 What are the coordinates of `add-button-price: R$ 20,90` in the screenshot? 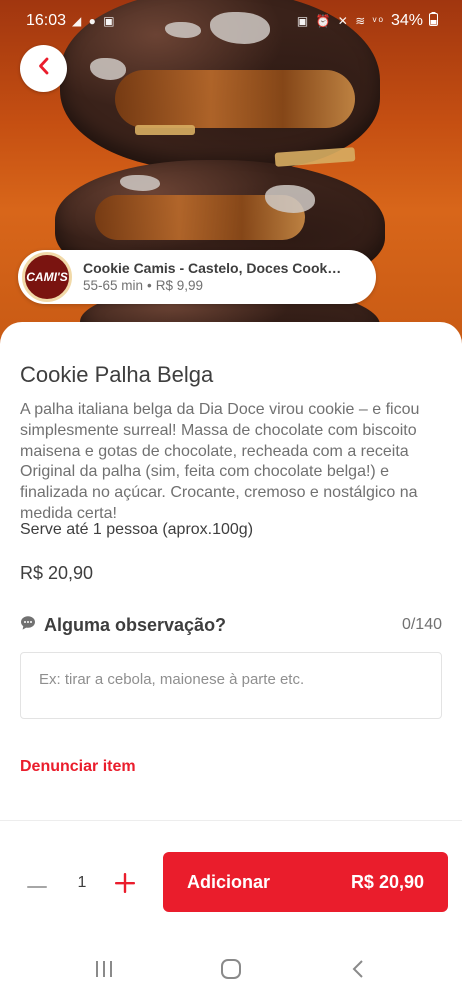 It's located at (387, 881).